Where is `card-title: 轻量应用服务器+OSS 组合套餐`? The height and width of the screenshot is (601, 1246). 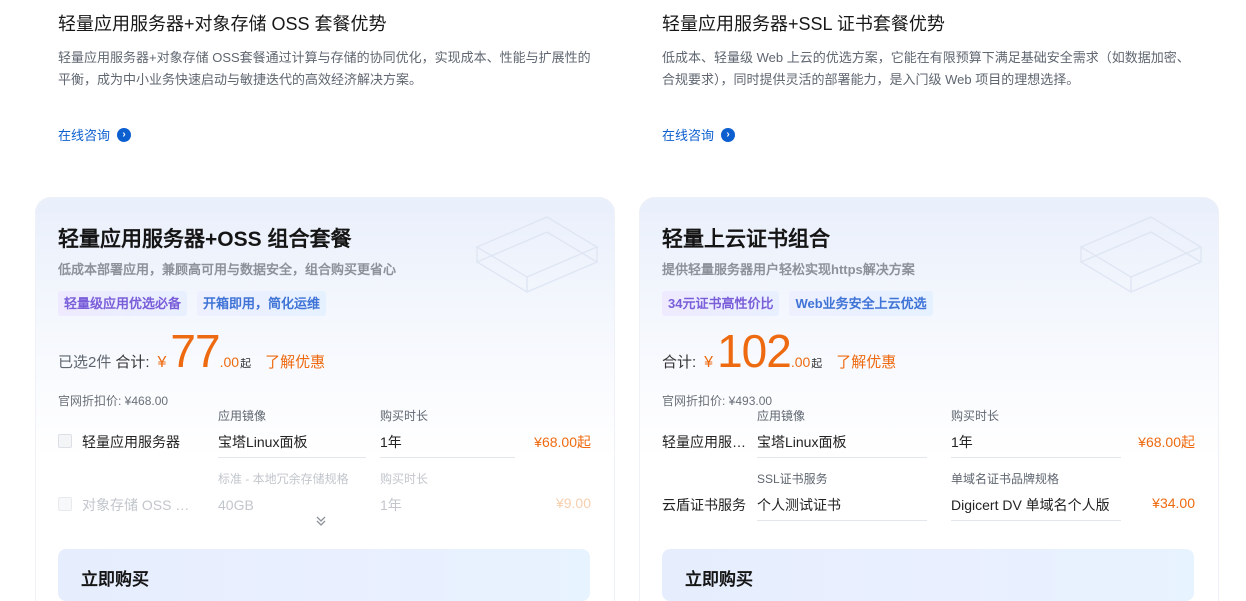
card-title: 轻量应用服务器+OSS 组合套餐 is located at coordinates (205, 239).